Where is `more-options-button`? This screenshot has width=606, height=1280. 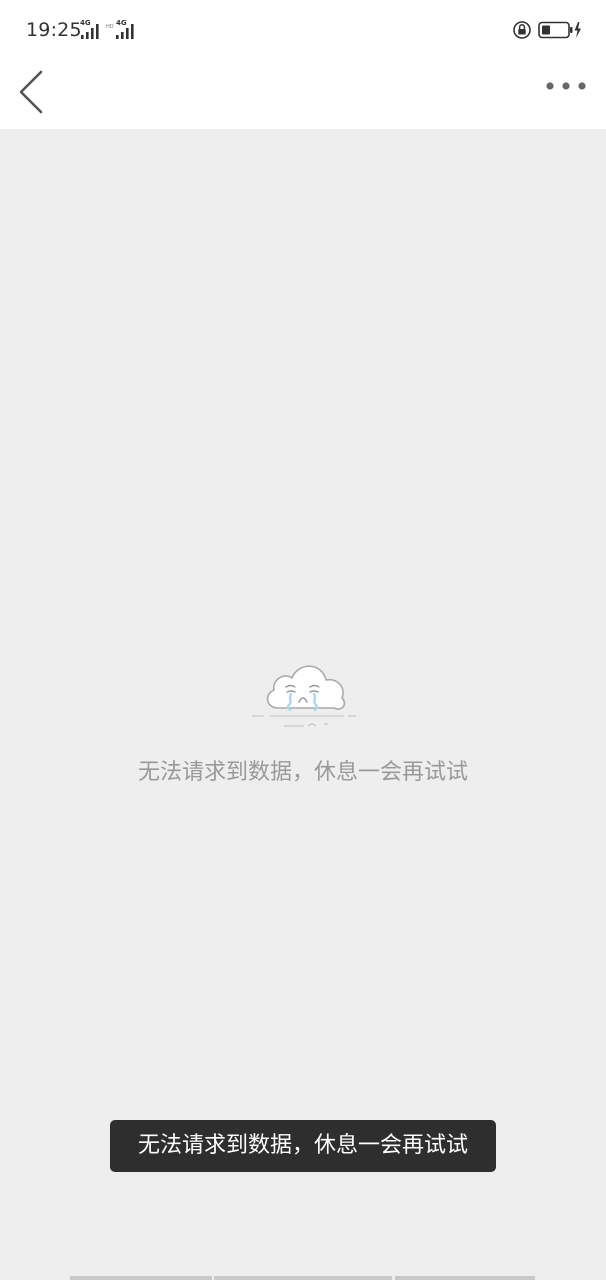
more-options-button is located at coordinates (566, 88).